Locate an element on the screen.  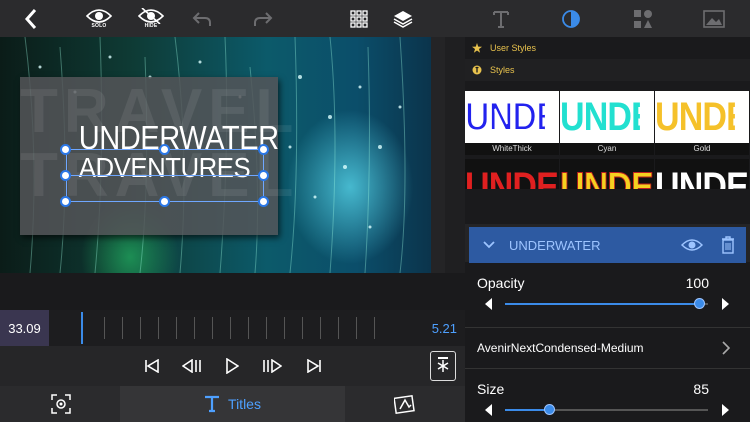
inspector-tabs is located at coordinates (607, 18).